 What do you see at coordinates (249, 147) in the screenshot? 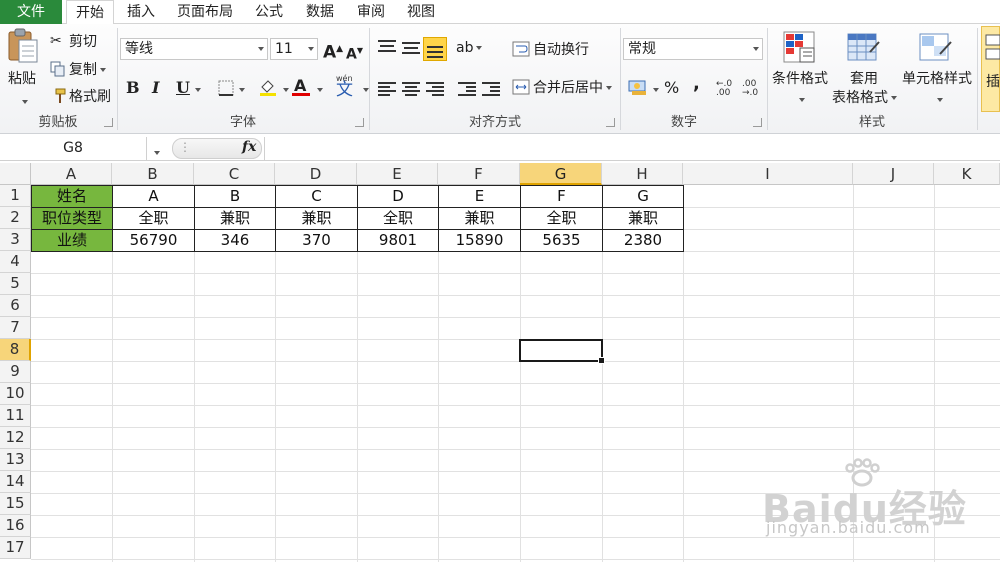
I see `insert-function-icon: fx` at bounding box center [249, 147].